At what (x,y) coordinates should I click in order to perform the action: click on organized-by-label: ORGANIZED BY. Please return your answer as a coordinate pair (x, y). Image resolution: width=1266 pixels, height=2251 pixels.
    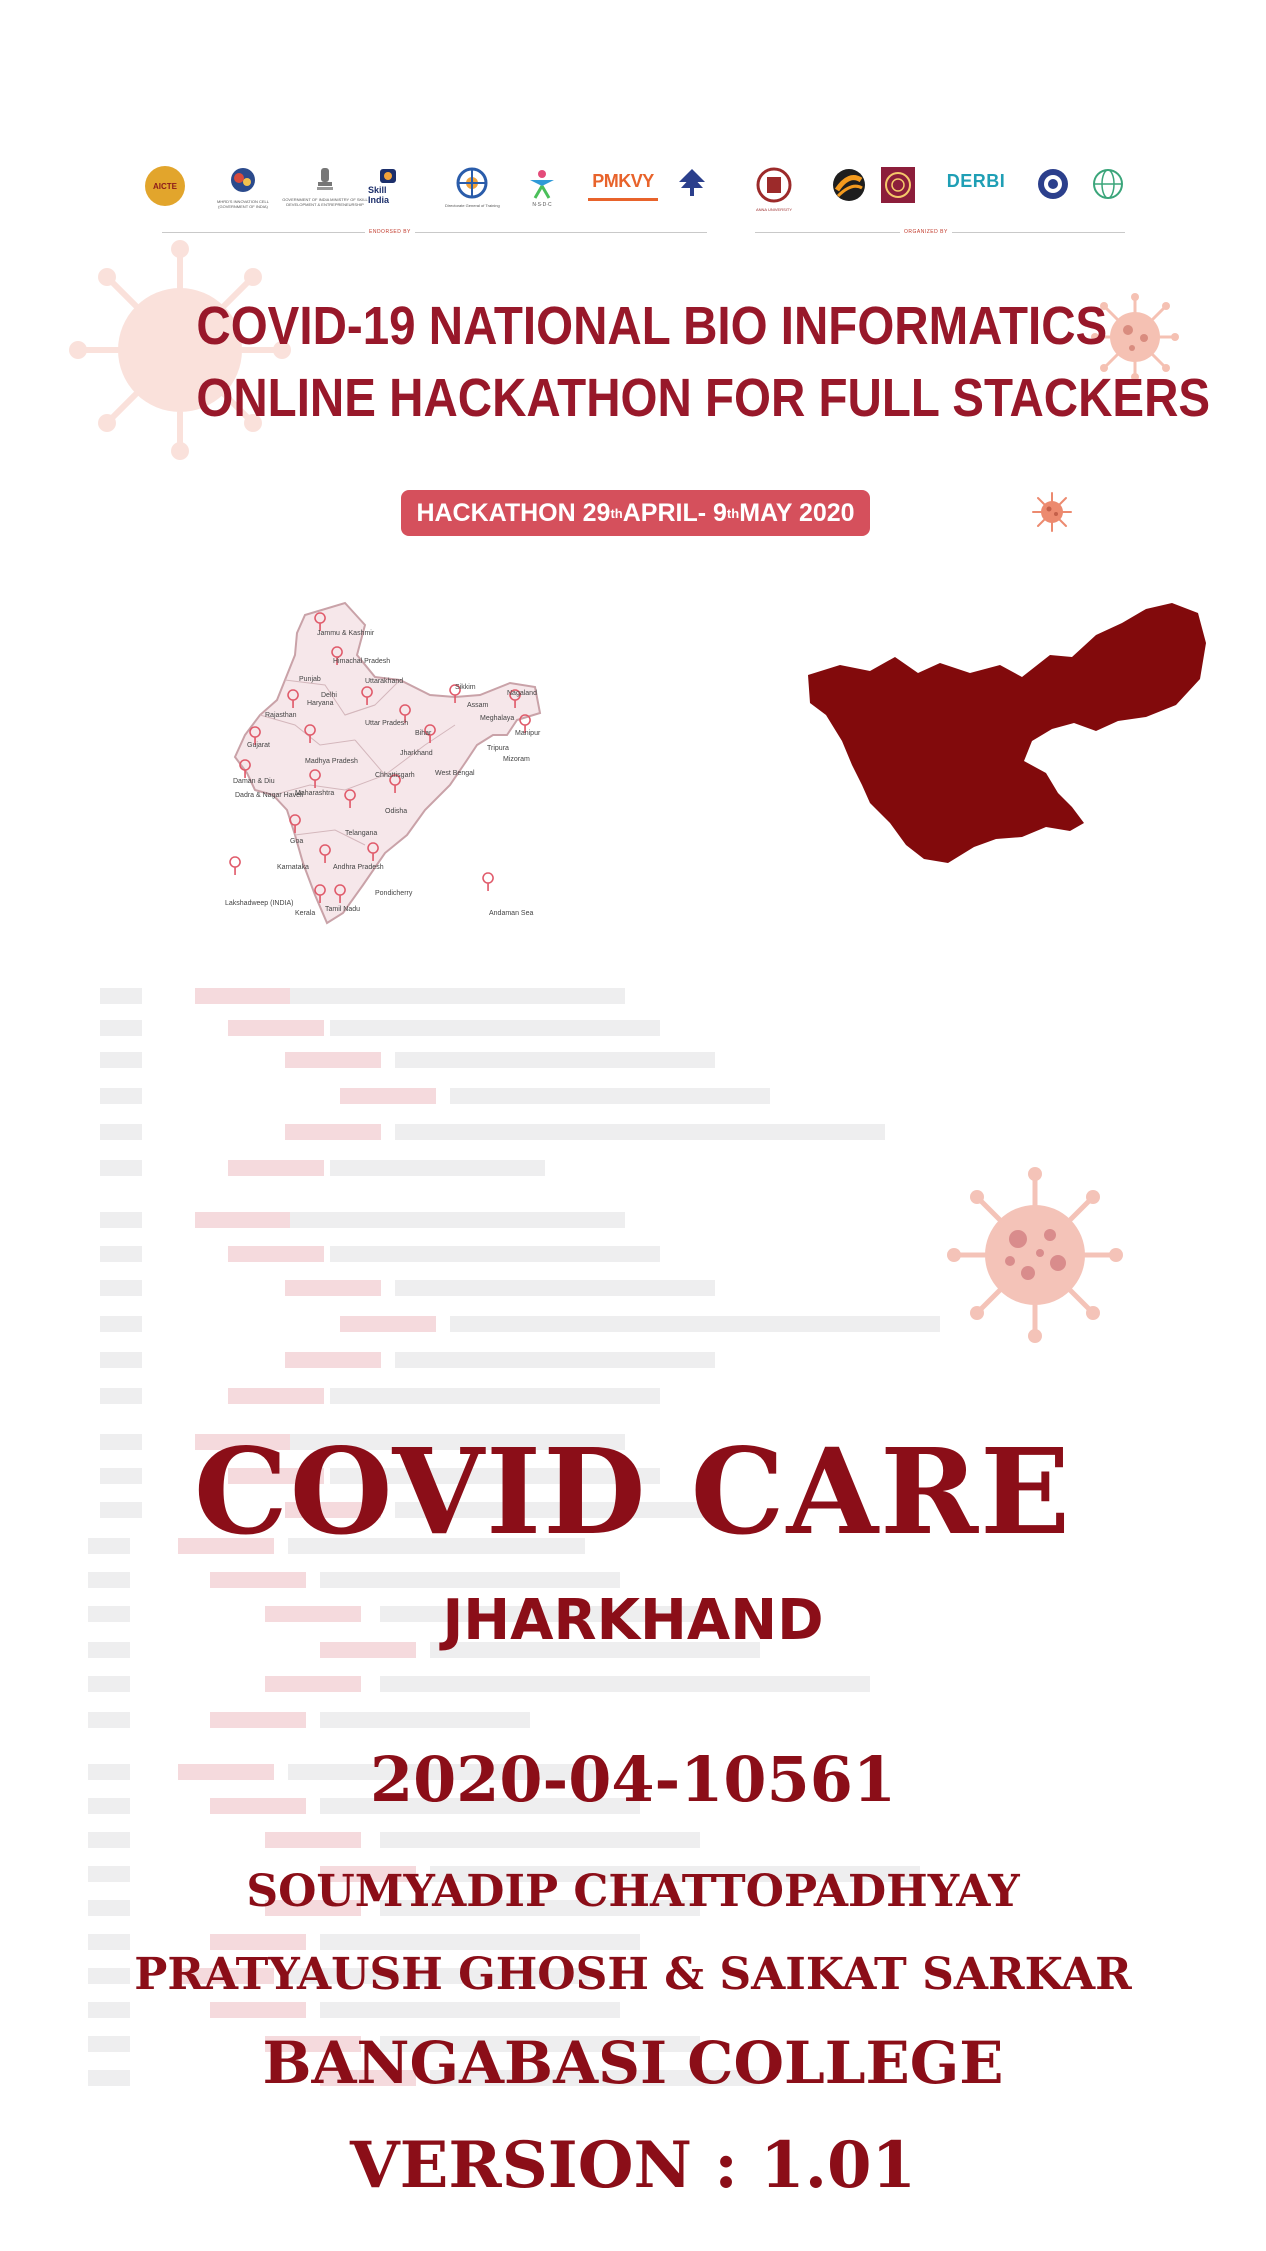
    Looking at the image, I should click on (926, 232).